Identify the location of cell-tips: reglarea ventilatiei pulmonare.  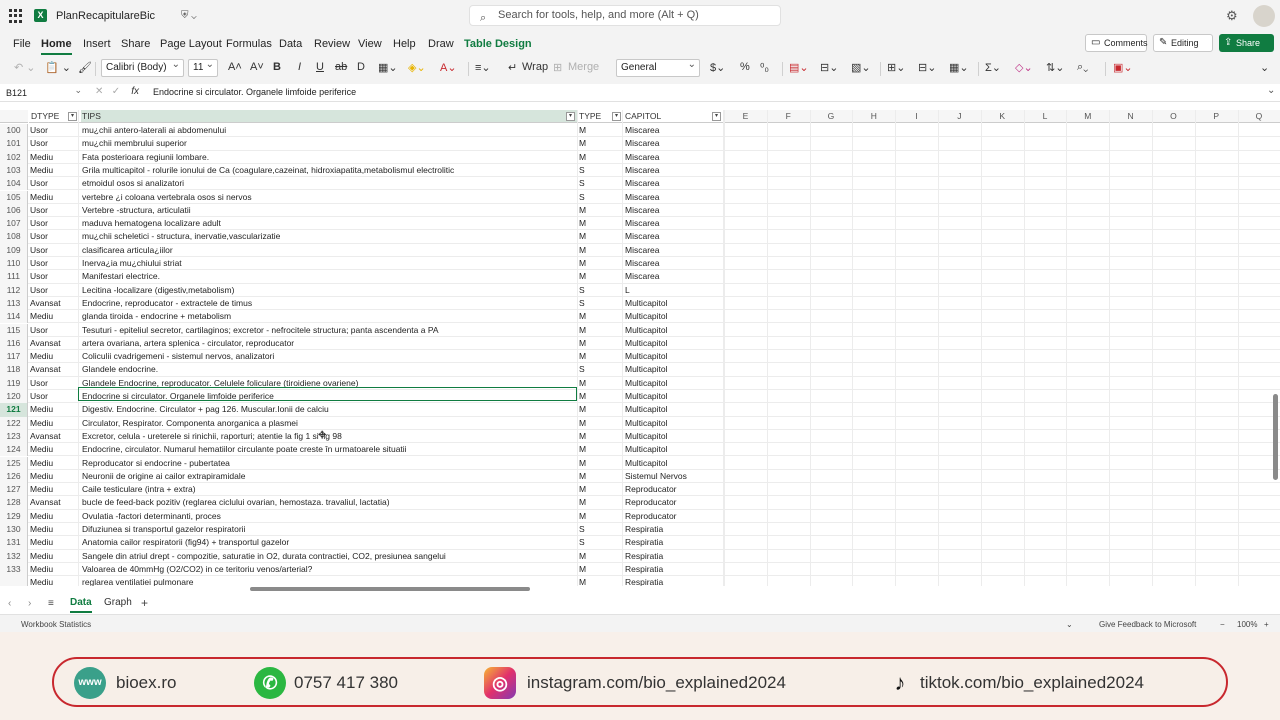
(329, 581).